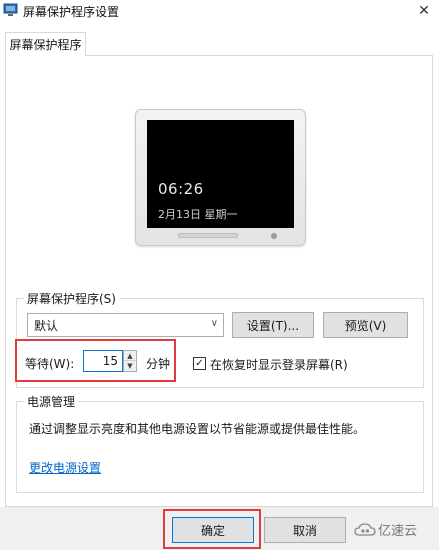 The height and width of the screenshot is (550, 439). What do you see at coordinates (130, 366) in the screenshot?
I see `spin-down-button: ▼` at bounding box center [130, 366].